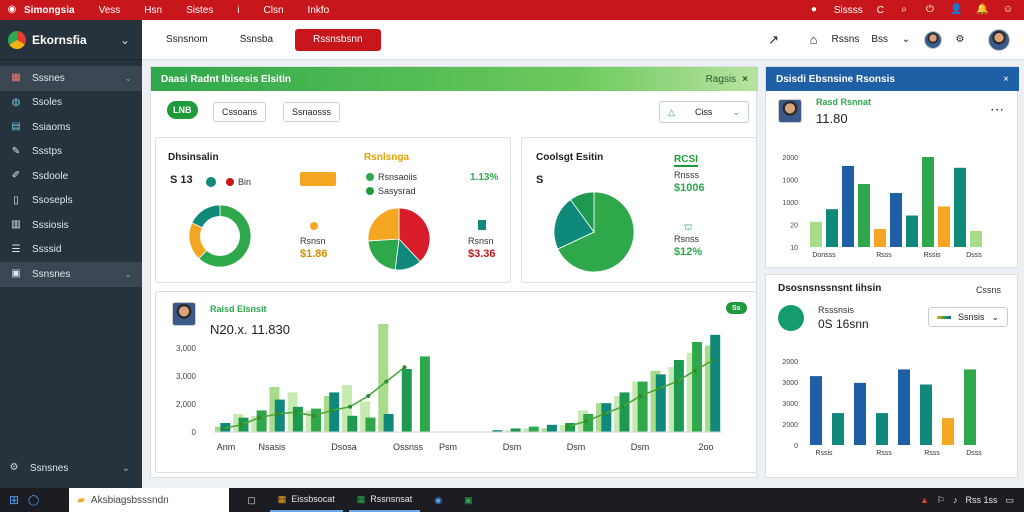 This screenshot has width=1024, height=512. I want to click on sidebar-item-6: ▯ Ssosepls, so click(71, 201).